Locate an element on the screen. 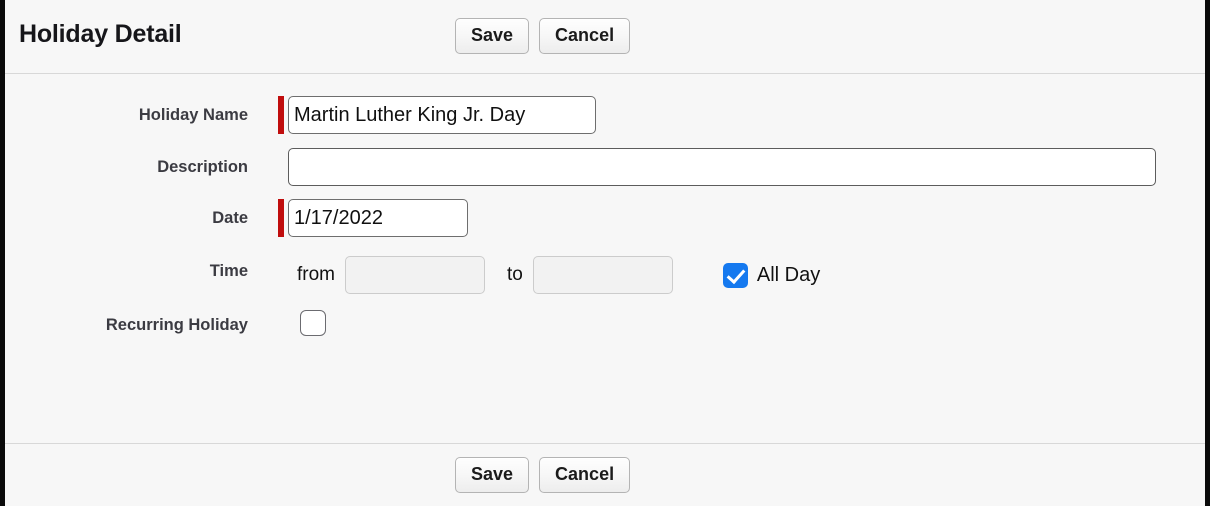 The image size is (1210, 506). time-to-input is located at coordinates (602, 275).